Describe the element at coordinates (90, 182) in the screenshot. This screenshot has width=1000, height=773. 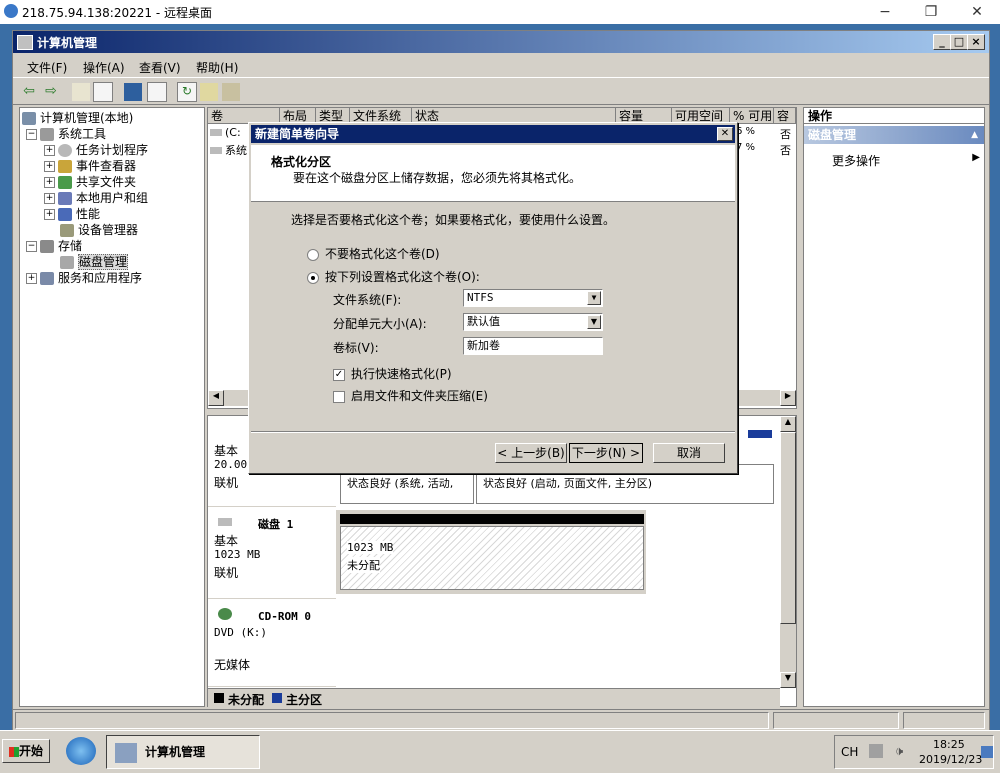
I see `tree-shared-folders: + 共享文件夹` at that location.